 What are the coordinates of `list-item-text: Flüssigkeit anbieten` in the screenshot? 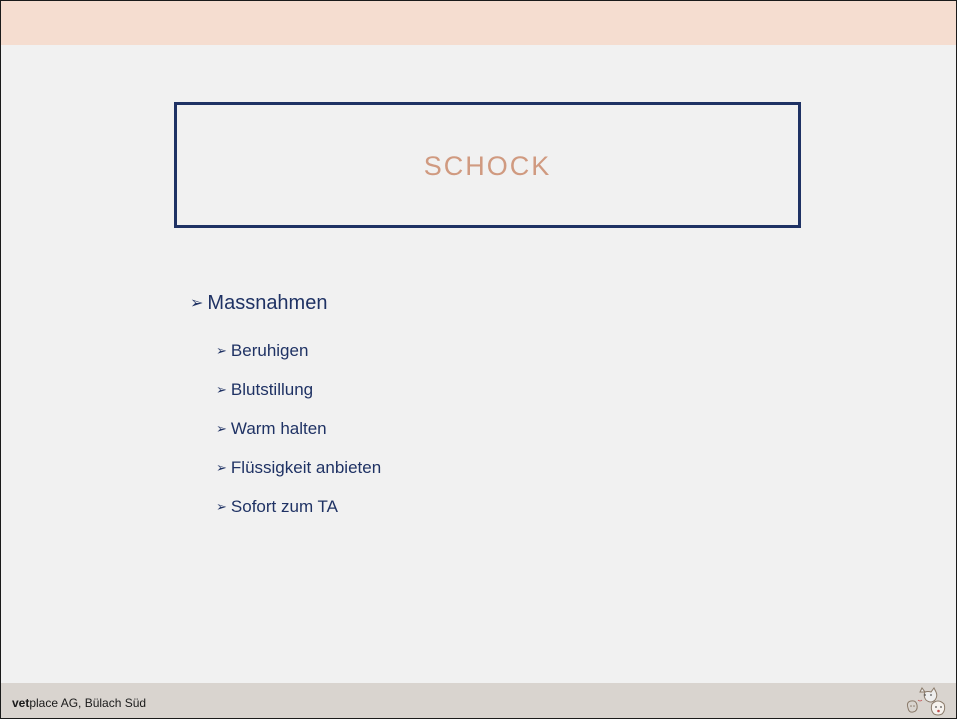 It's located at (306, 467).